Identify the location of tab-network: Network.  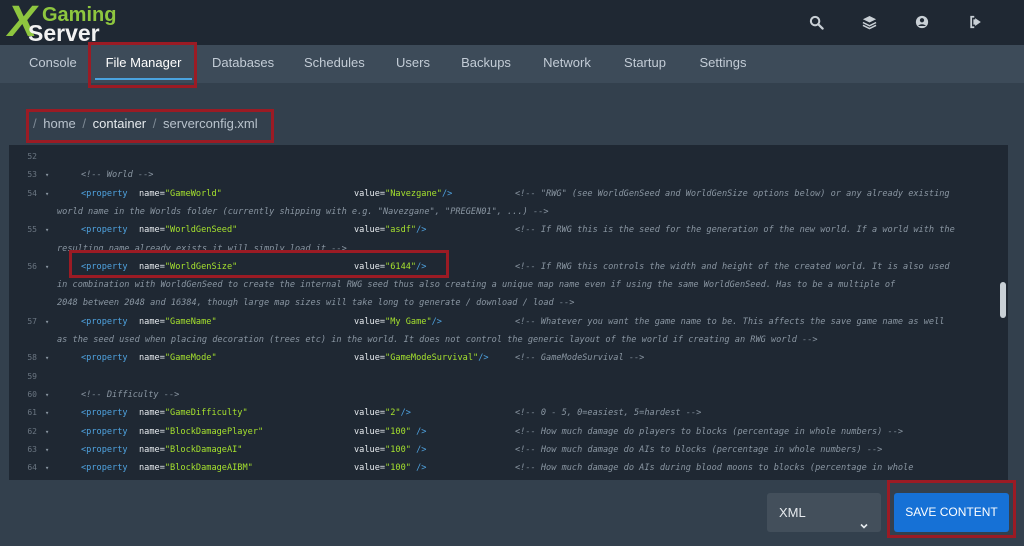
(567, 64).